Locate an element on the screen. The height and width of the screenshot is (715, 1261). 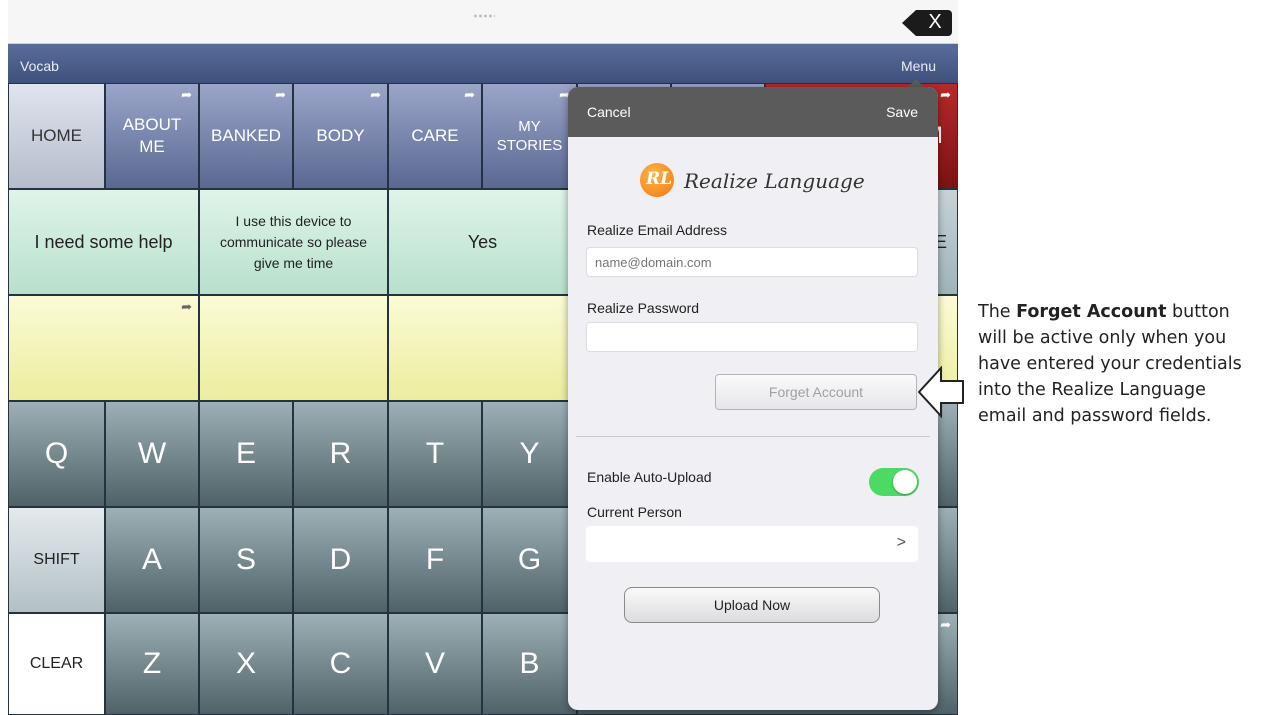
top-bar: X is located at coordinates (483, 22).